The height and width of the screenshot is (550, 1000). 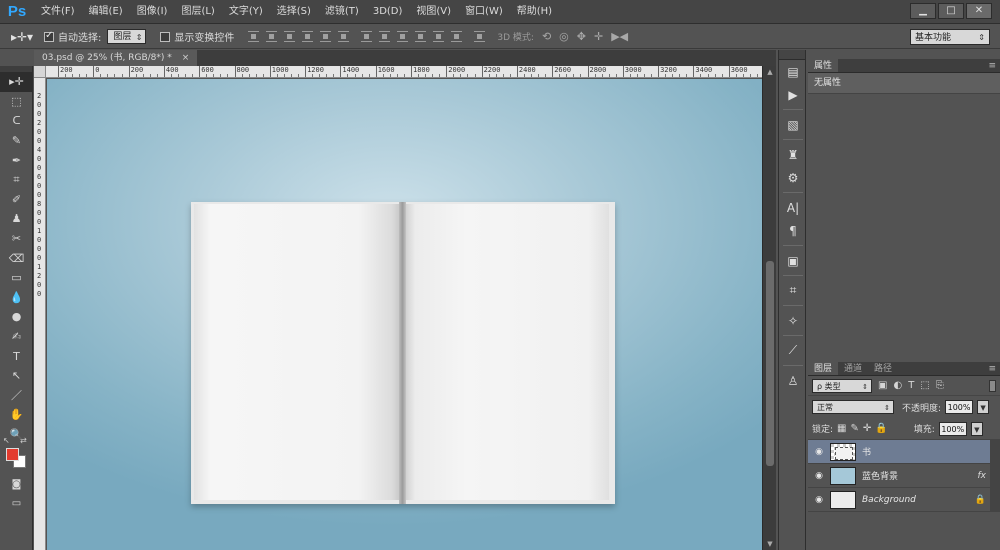 What do you see at coordinates (16, 239) in the screenshot?
I see `history-brush-tool-icon: ✂` at bounding box center [16, 239].